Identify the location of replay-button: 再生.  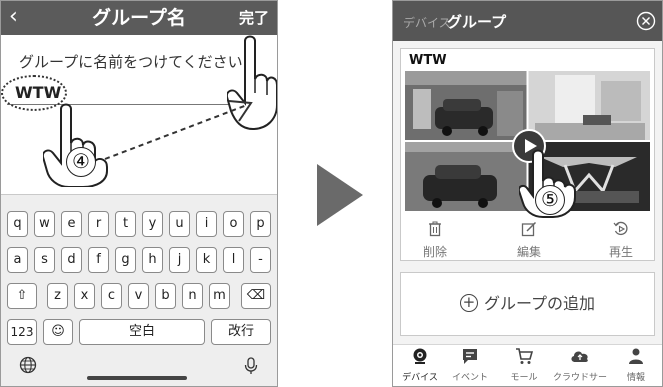
(621, 240).